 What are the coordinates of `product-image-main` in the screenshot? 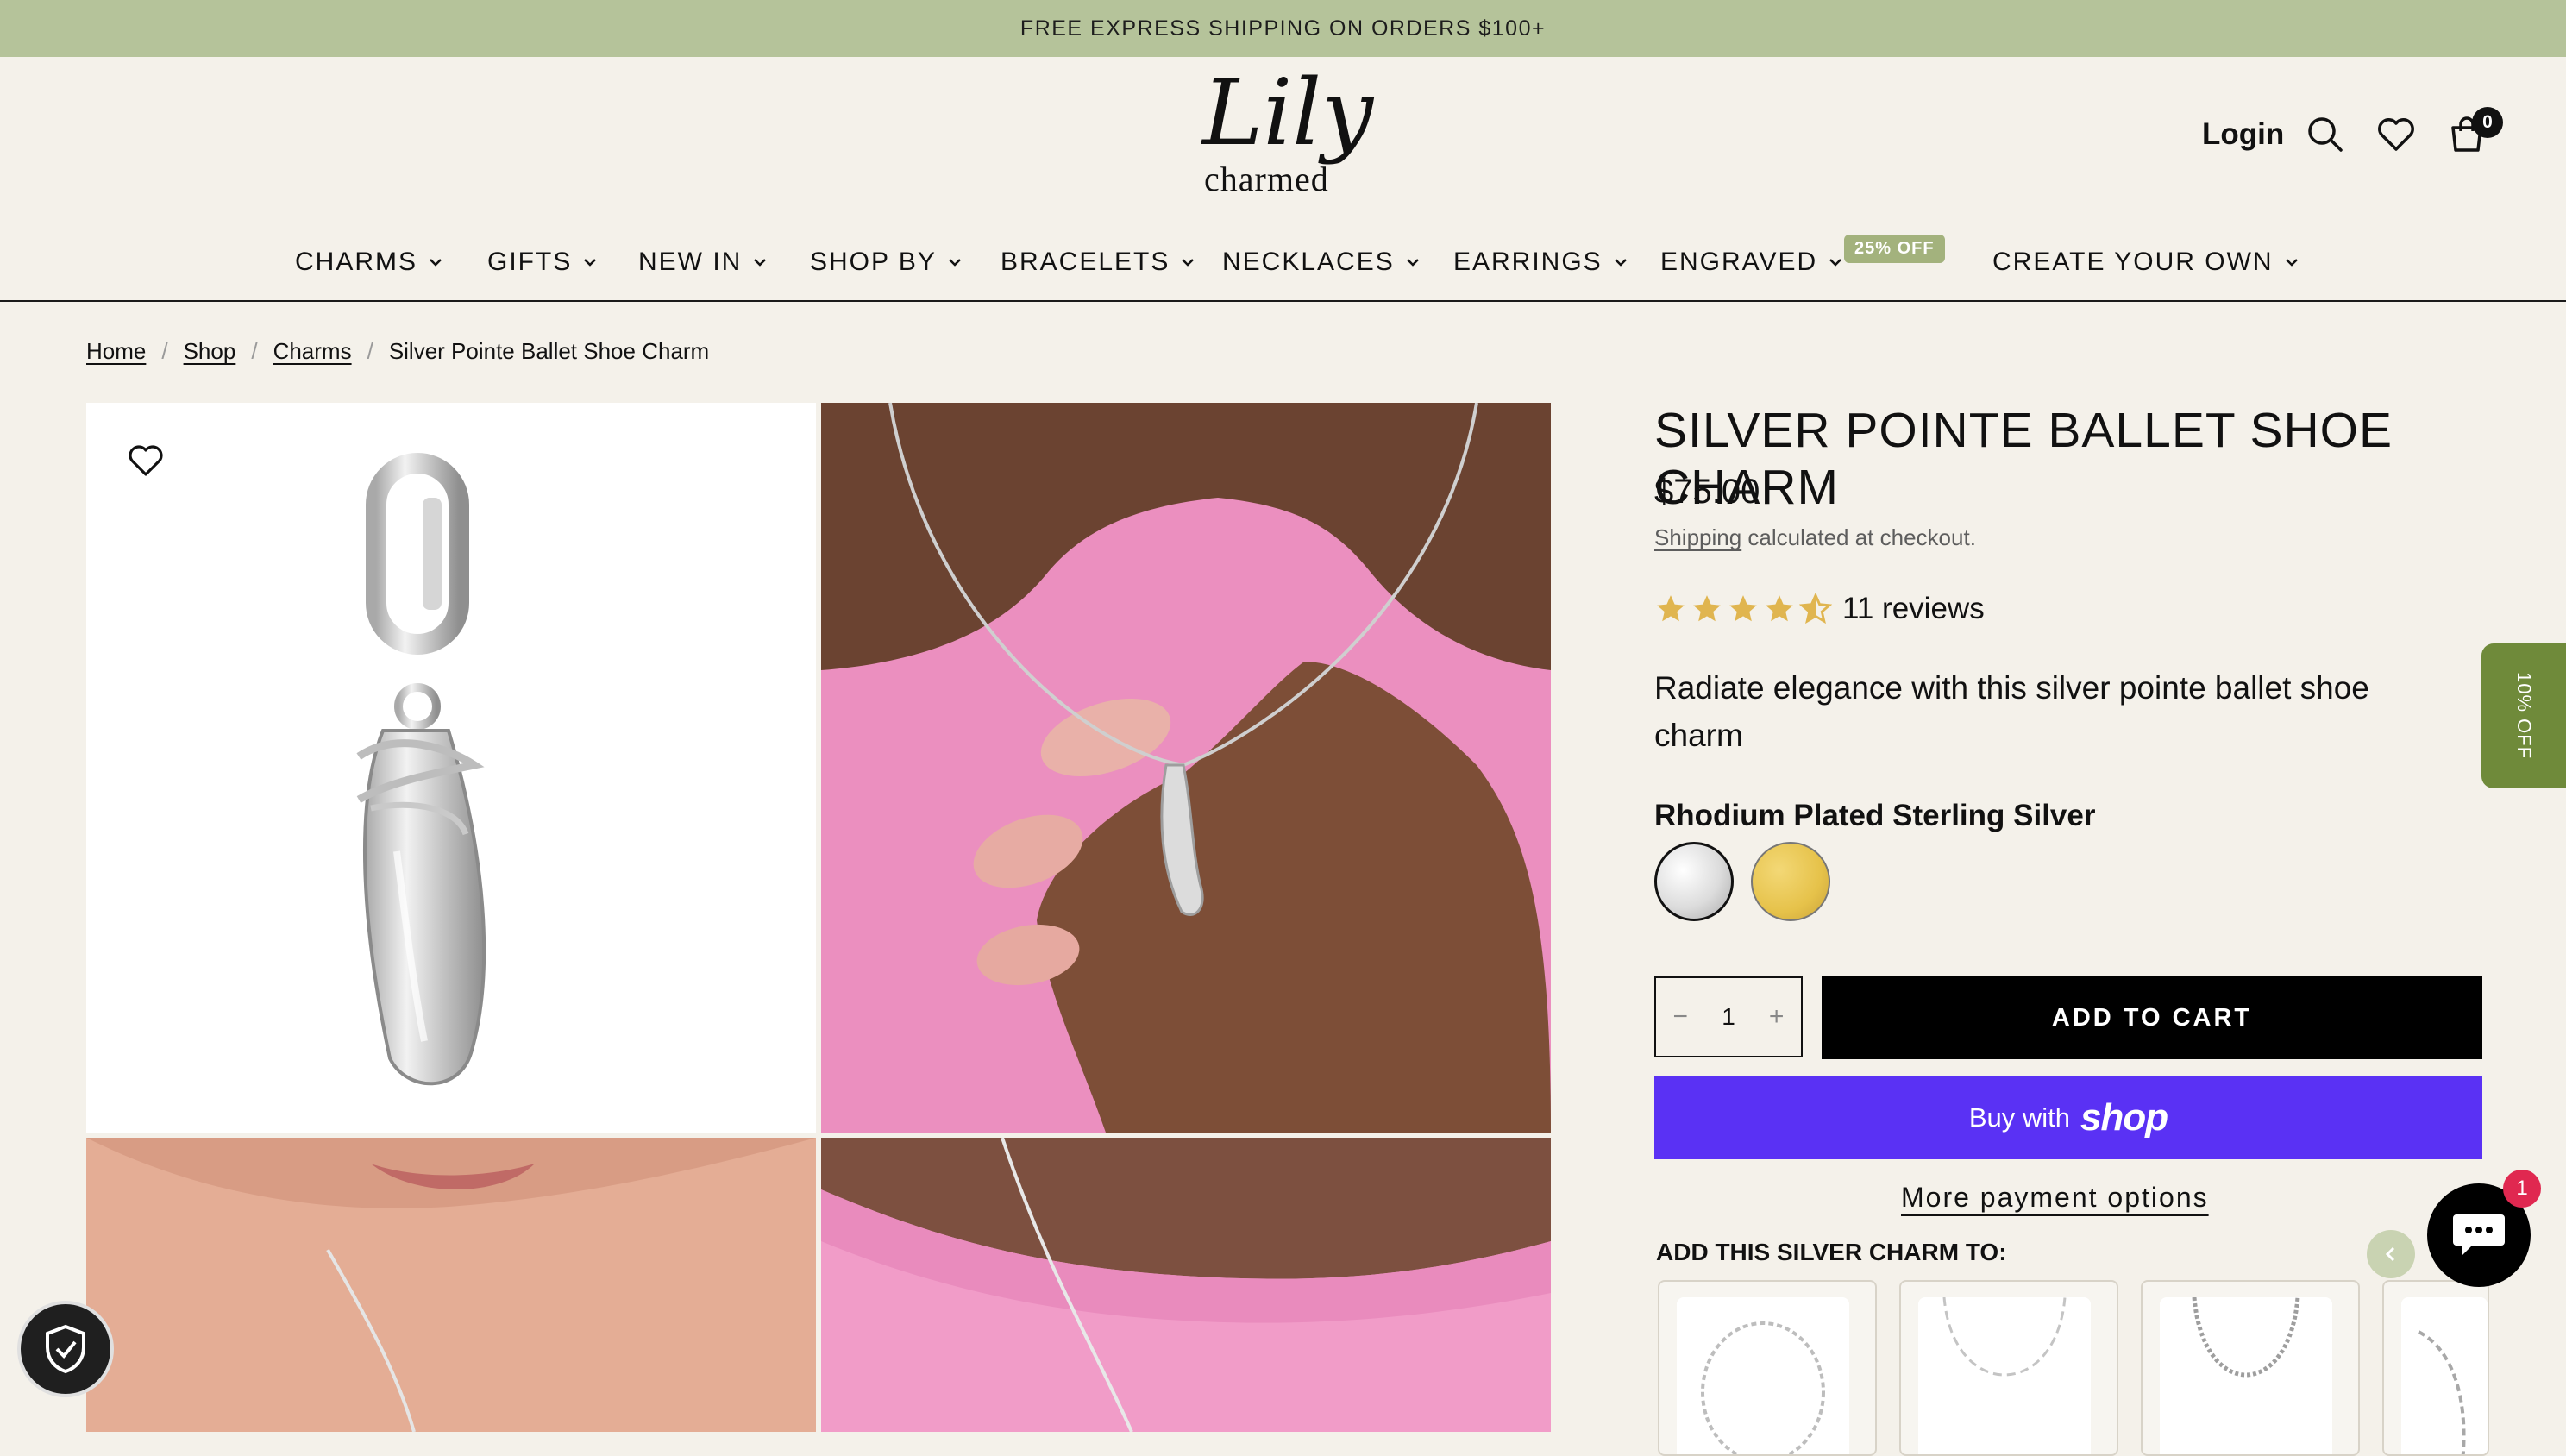 It's located at (451, 768).